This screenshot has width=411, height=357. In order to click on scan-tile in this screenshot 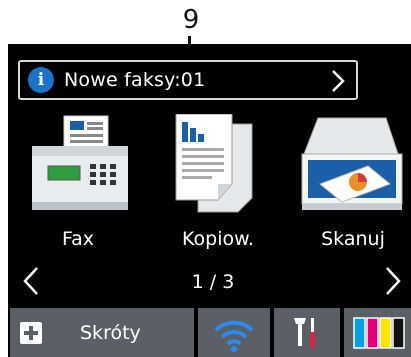, I will do `click(353, 179)`.